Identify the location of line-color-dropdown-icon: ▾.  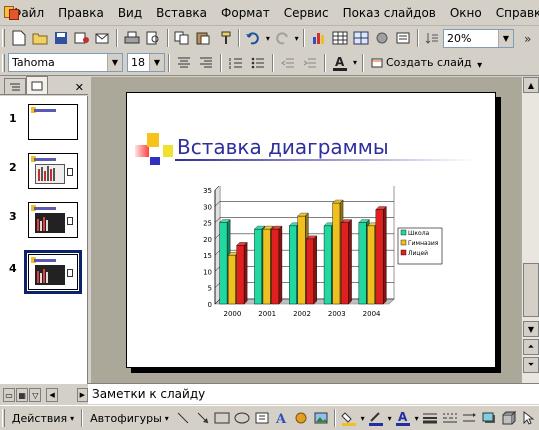
(389, 418).